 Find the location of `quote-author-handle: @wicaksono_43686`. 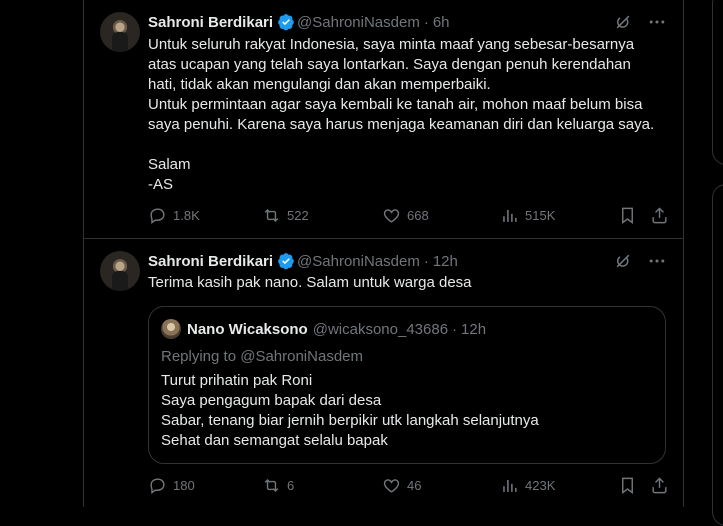

quote-author-handle: @wicaksono_43686 is located at coordinates (380, 329).